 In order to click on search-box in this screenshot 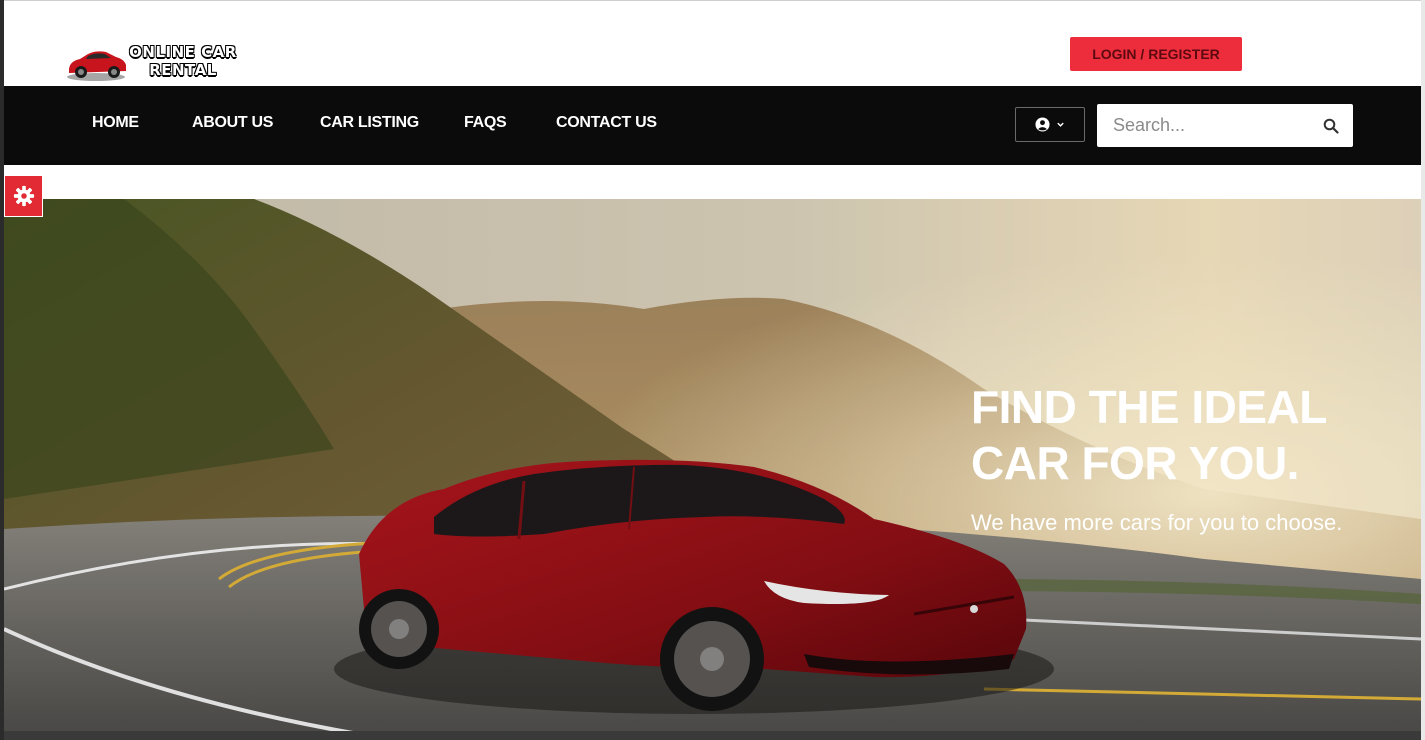, I will do `click(1225, 125)`.